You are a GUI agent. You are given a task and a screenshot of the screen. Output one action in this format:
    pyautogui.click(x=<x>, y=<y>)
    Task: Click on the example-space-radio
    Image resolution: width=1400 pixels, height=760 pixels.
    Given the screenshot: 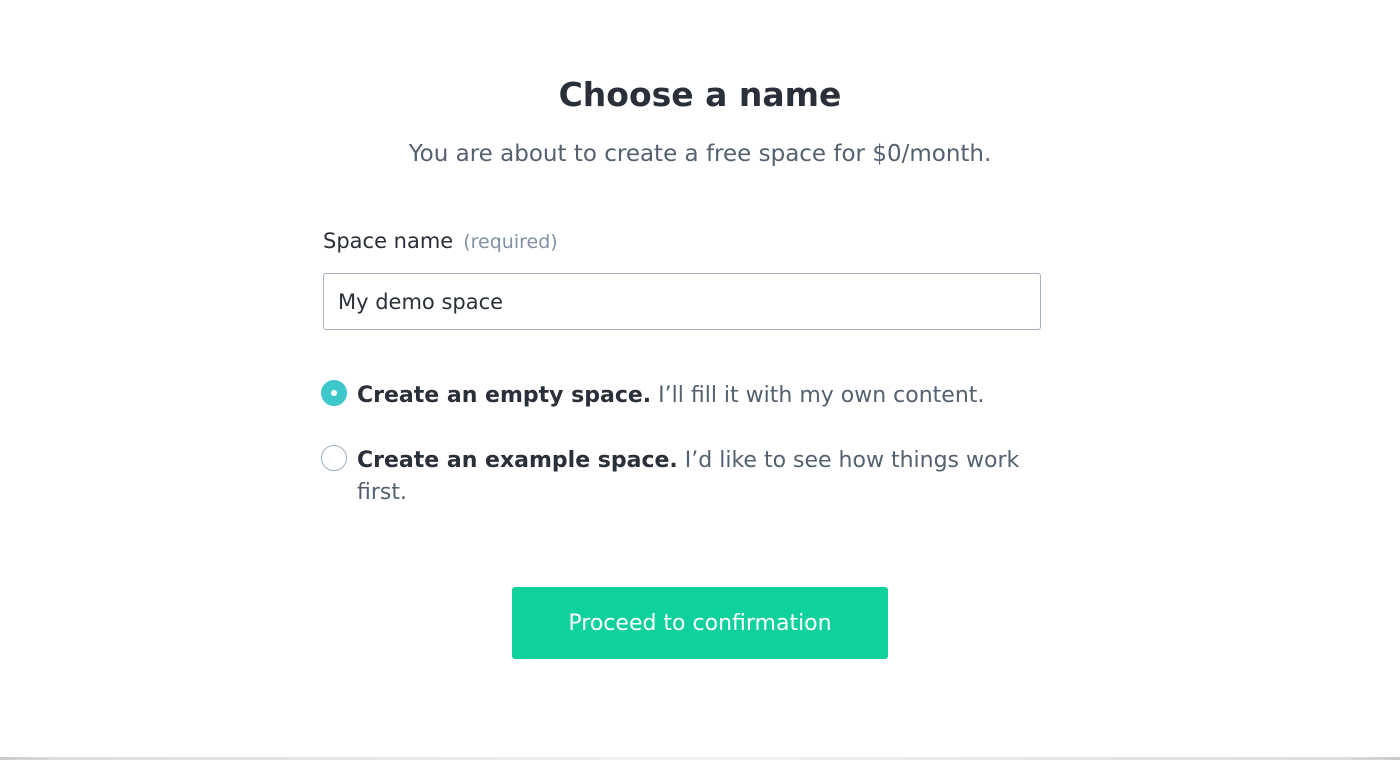 What is the action you would take?
    pyautogui.click(x=334, y=458)
    